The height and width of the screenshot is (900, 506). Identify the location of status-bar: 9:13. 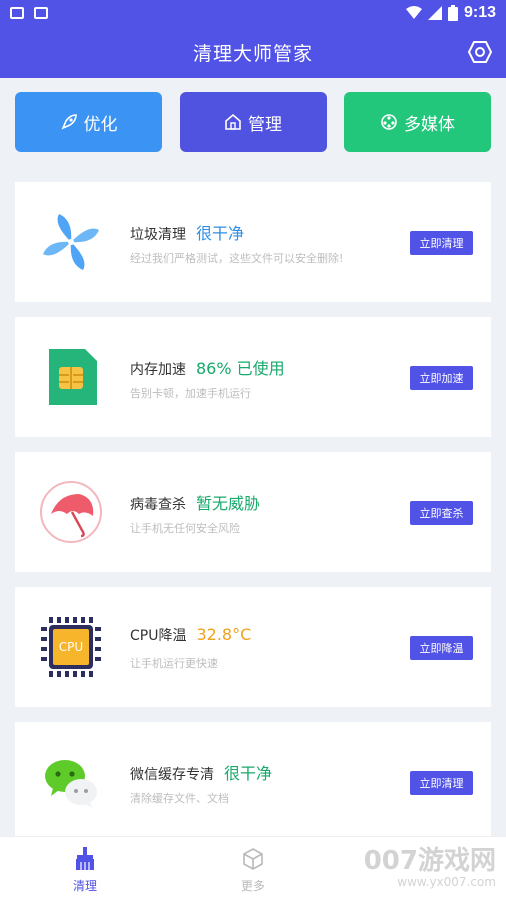
(253, 13).